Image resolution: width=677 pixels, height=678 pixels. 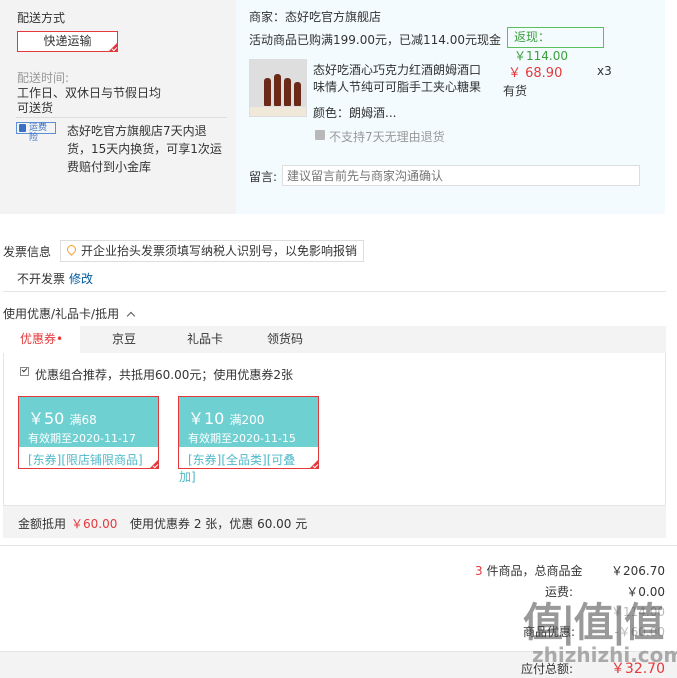 What do you see at coordinates (535, 73) in the screenshot?
I see `product-price: ￥ 68.90` at bounding box center [535, 73].